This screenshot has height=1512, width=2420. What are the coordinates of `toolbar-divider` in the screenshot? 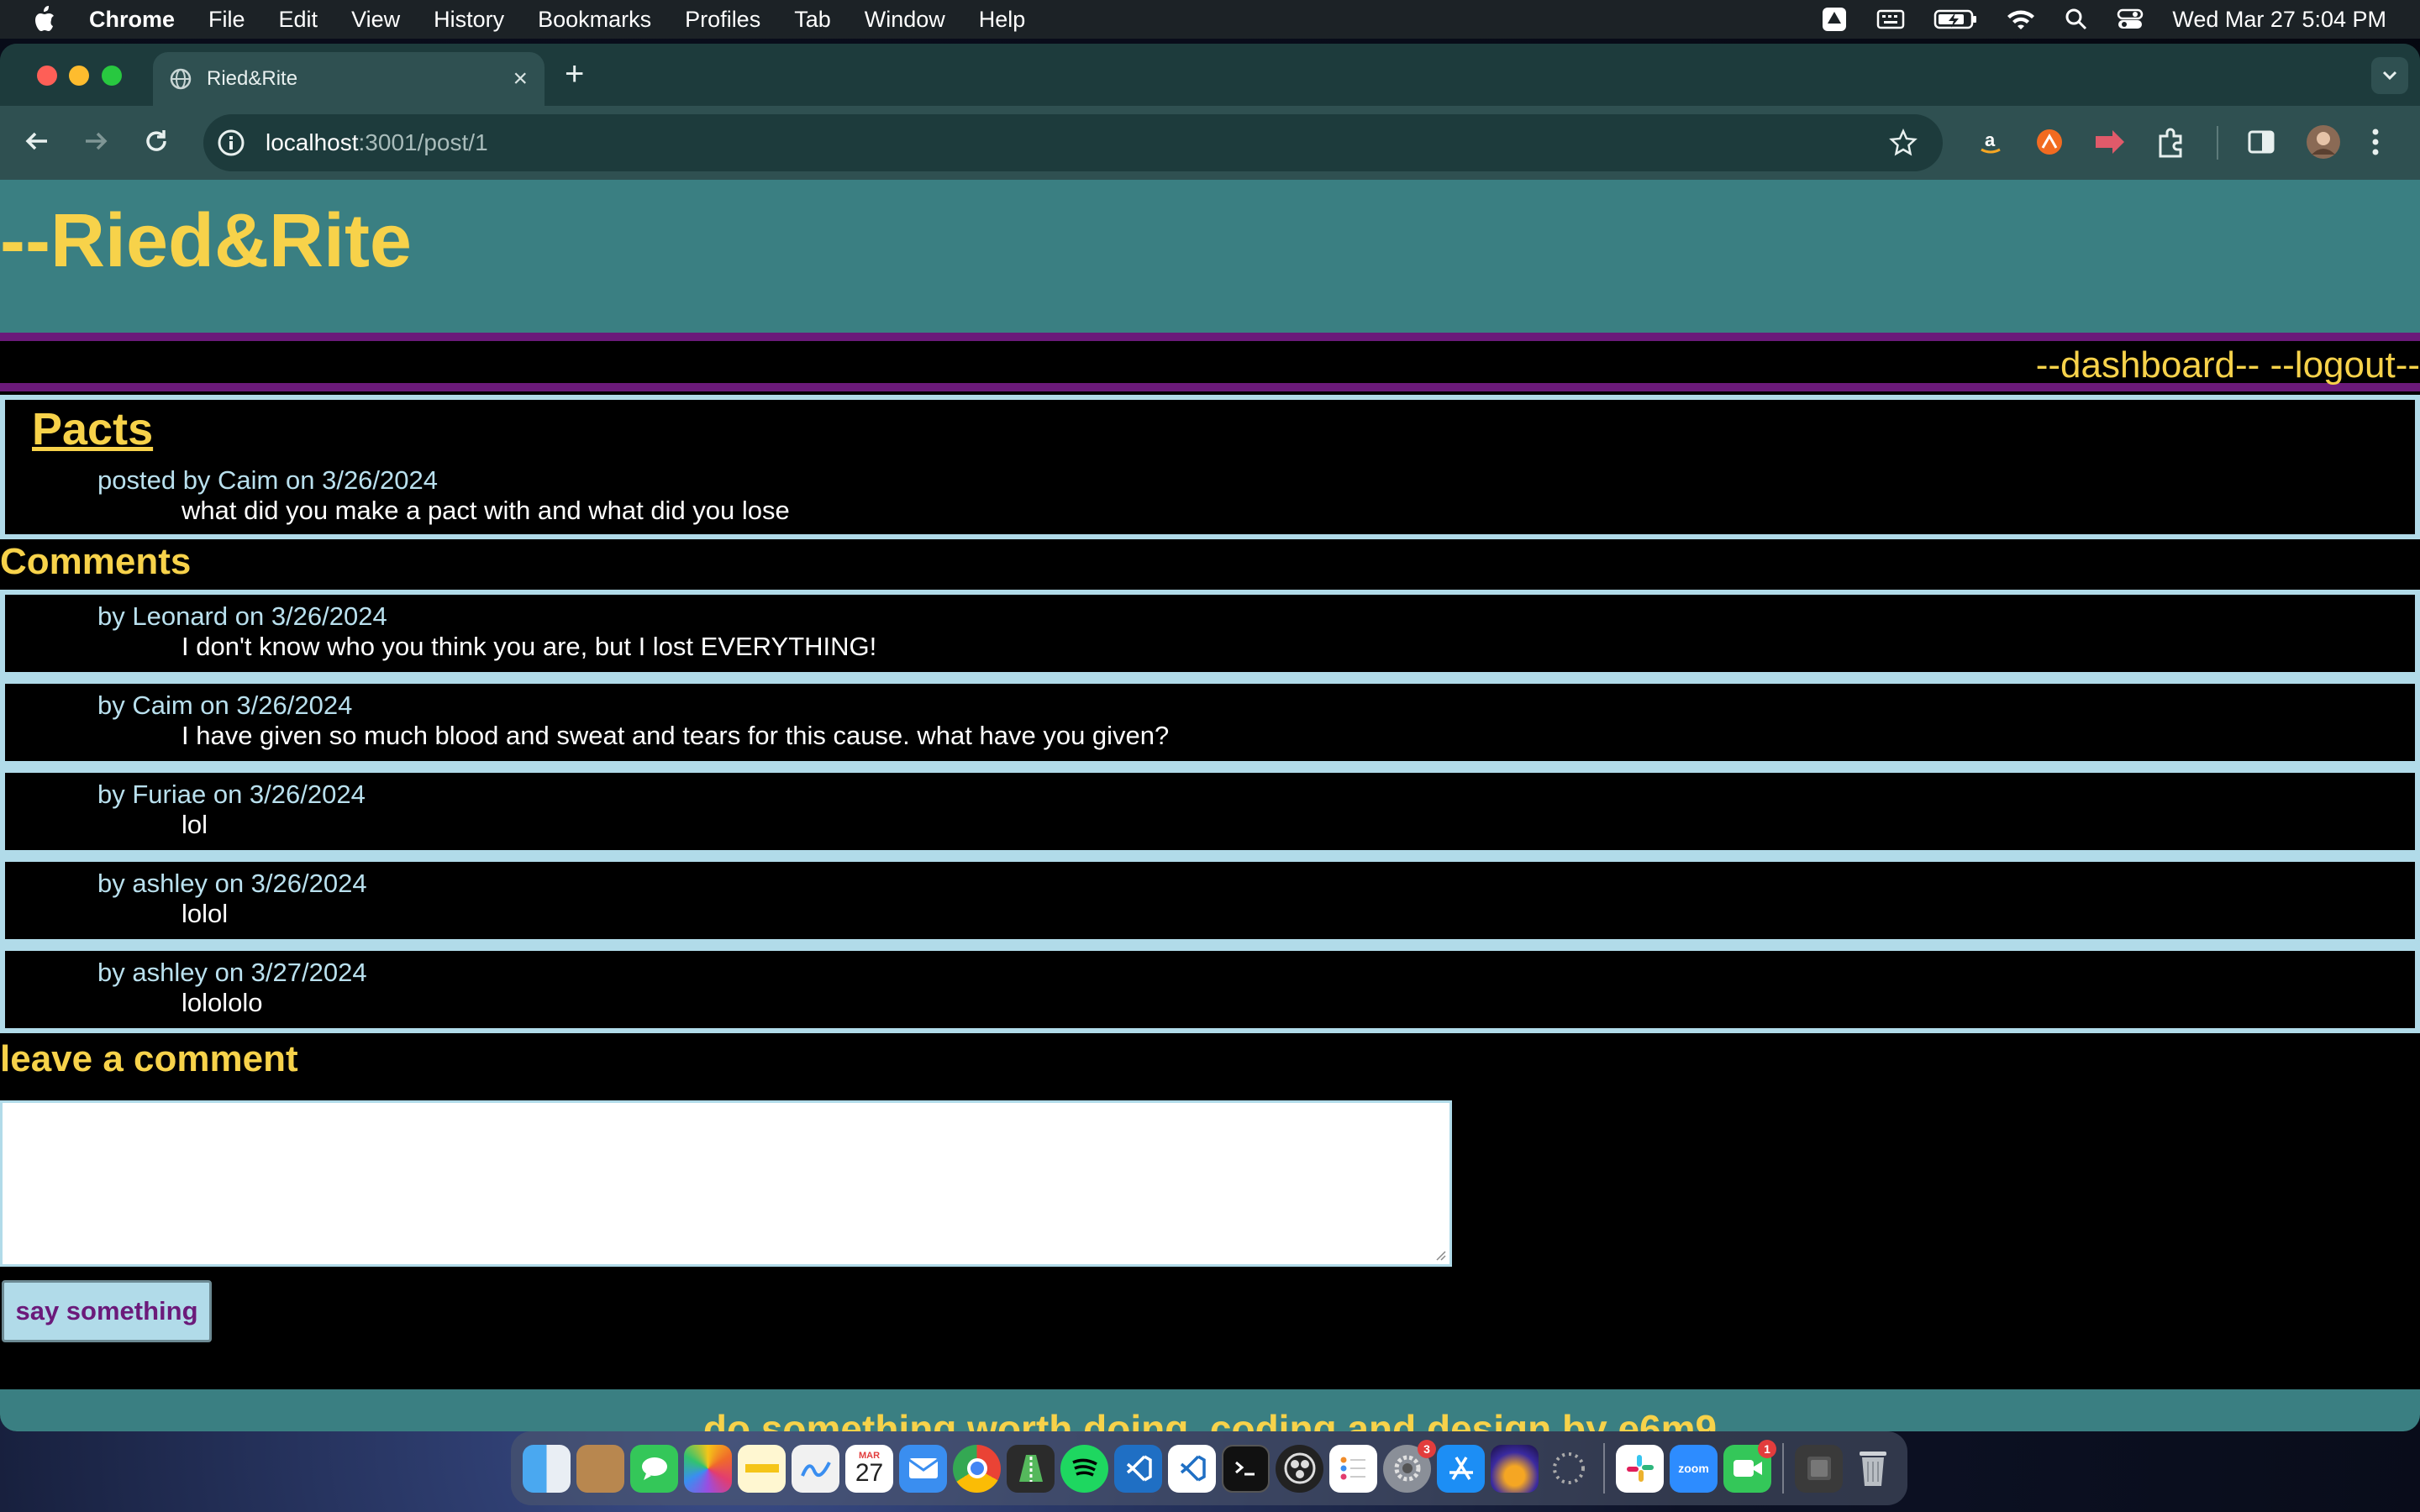 It's located at (2217, 143).